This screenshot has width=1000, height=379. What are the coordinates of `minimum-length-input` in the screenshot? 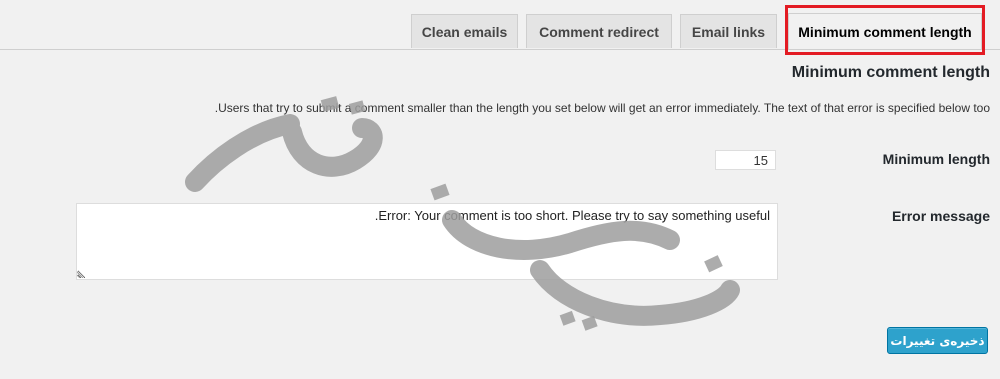 It's located at (745, 160).